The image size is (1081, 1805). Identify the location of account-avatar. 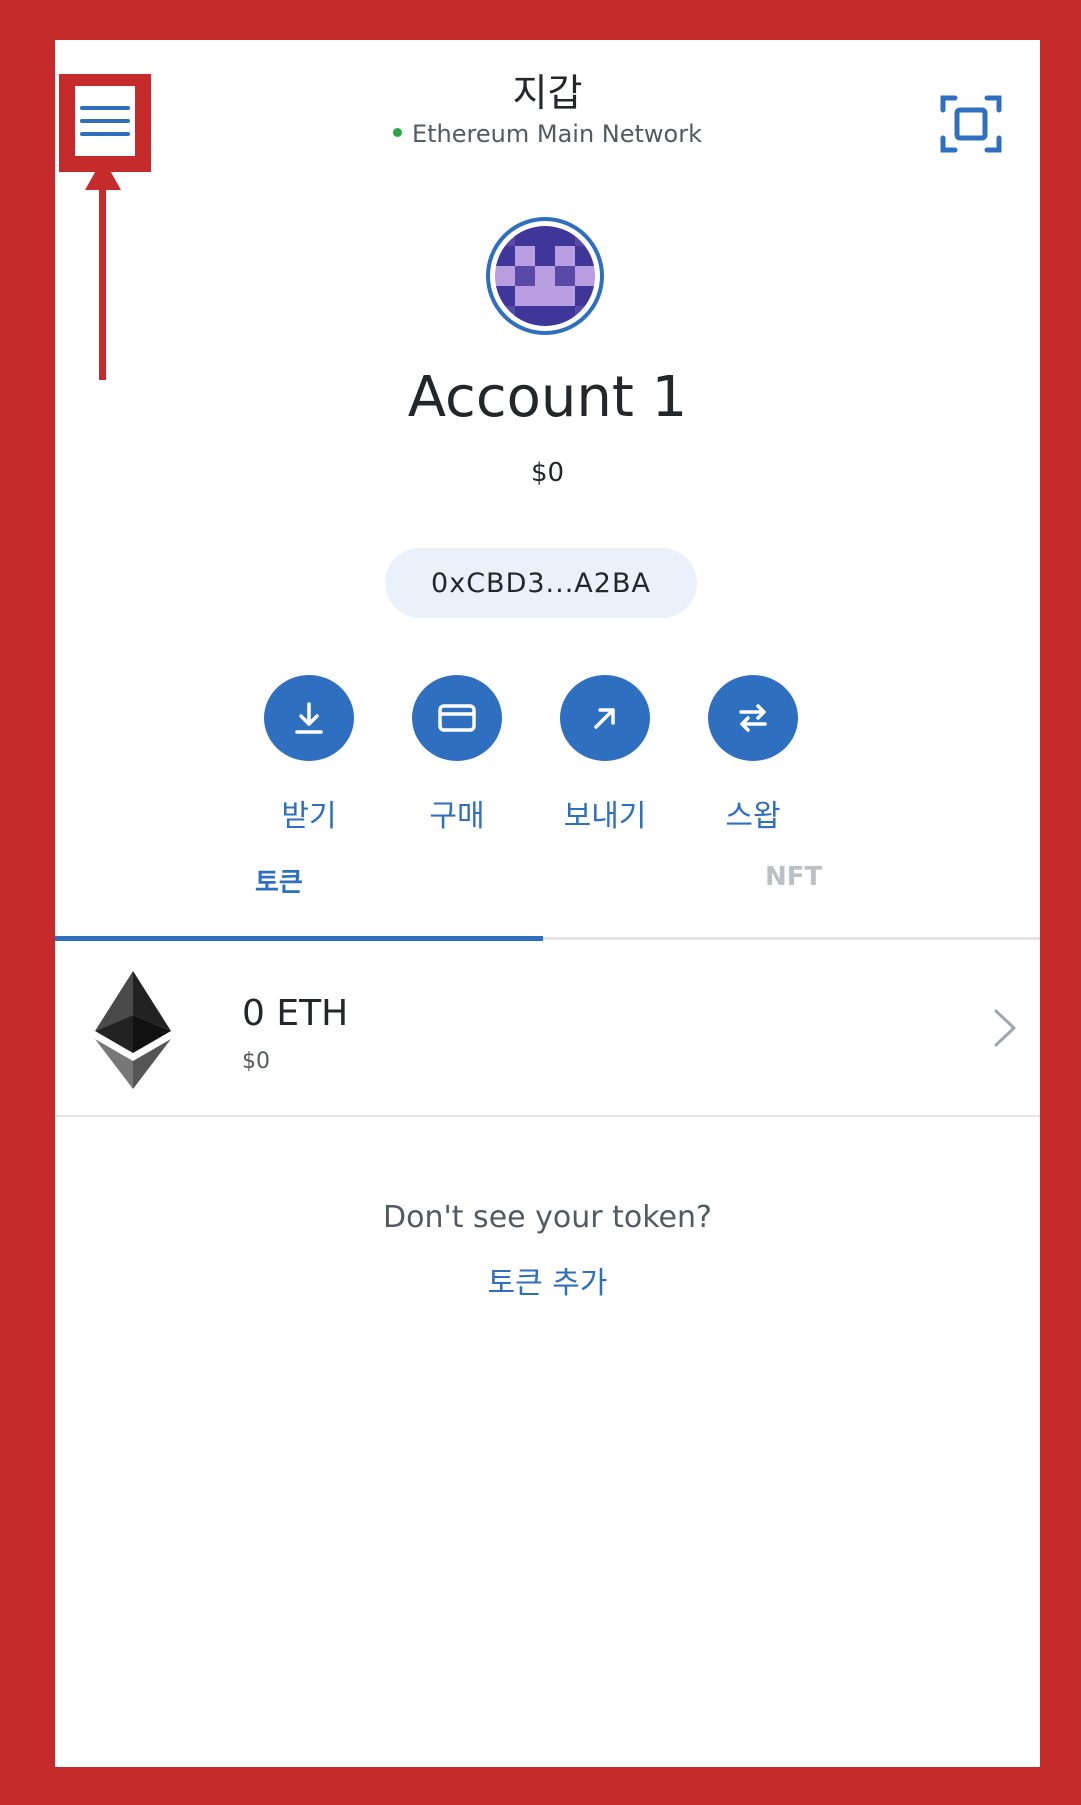
(545, 276).